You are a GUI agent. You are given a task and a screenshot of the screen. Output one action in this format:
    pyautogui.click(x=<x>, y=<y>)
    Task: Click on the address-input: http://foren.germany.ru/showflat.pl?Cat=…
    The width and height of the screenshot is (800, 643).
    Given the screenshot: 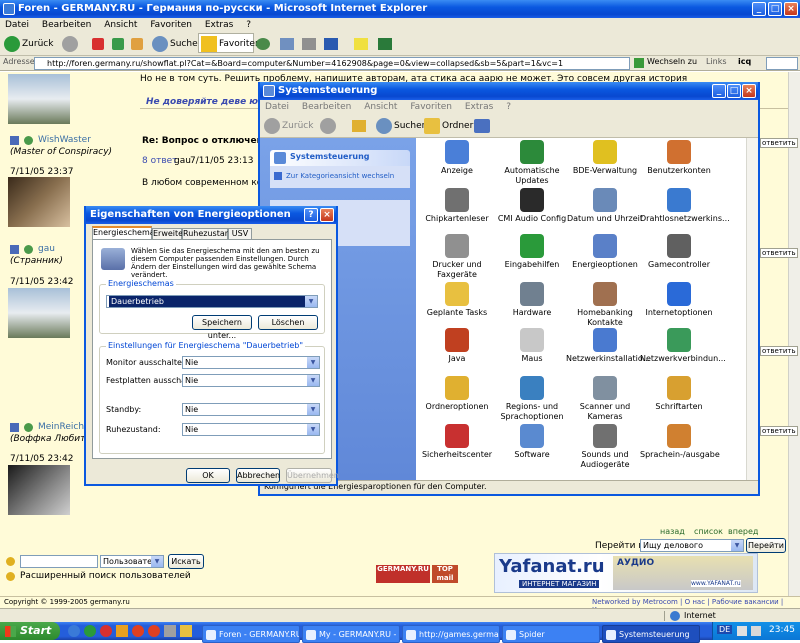 What is the action you would take?
    pyautogui.click(x=332, y=63)
    